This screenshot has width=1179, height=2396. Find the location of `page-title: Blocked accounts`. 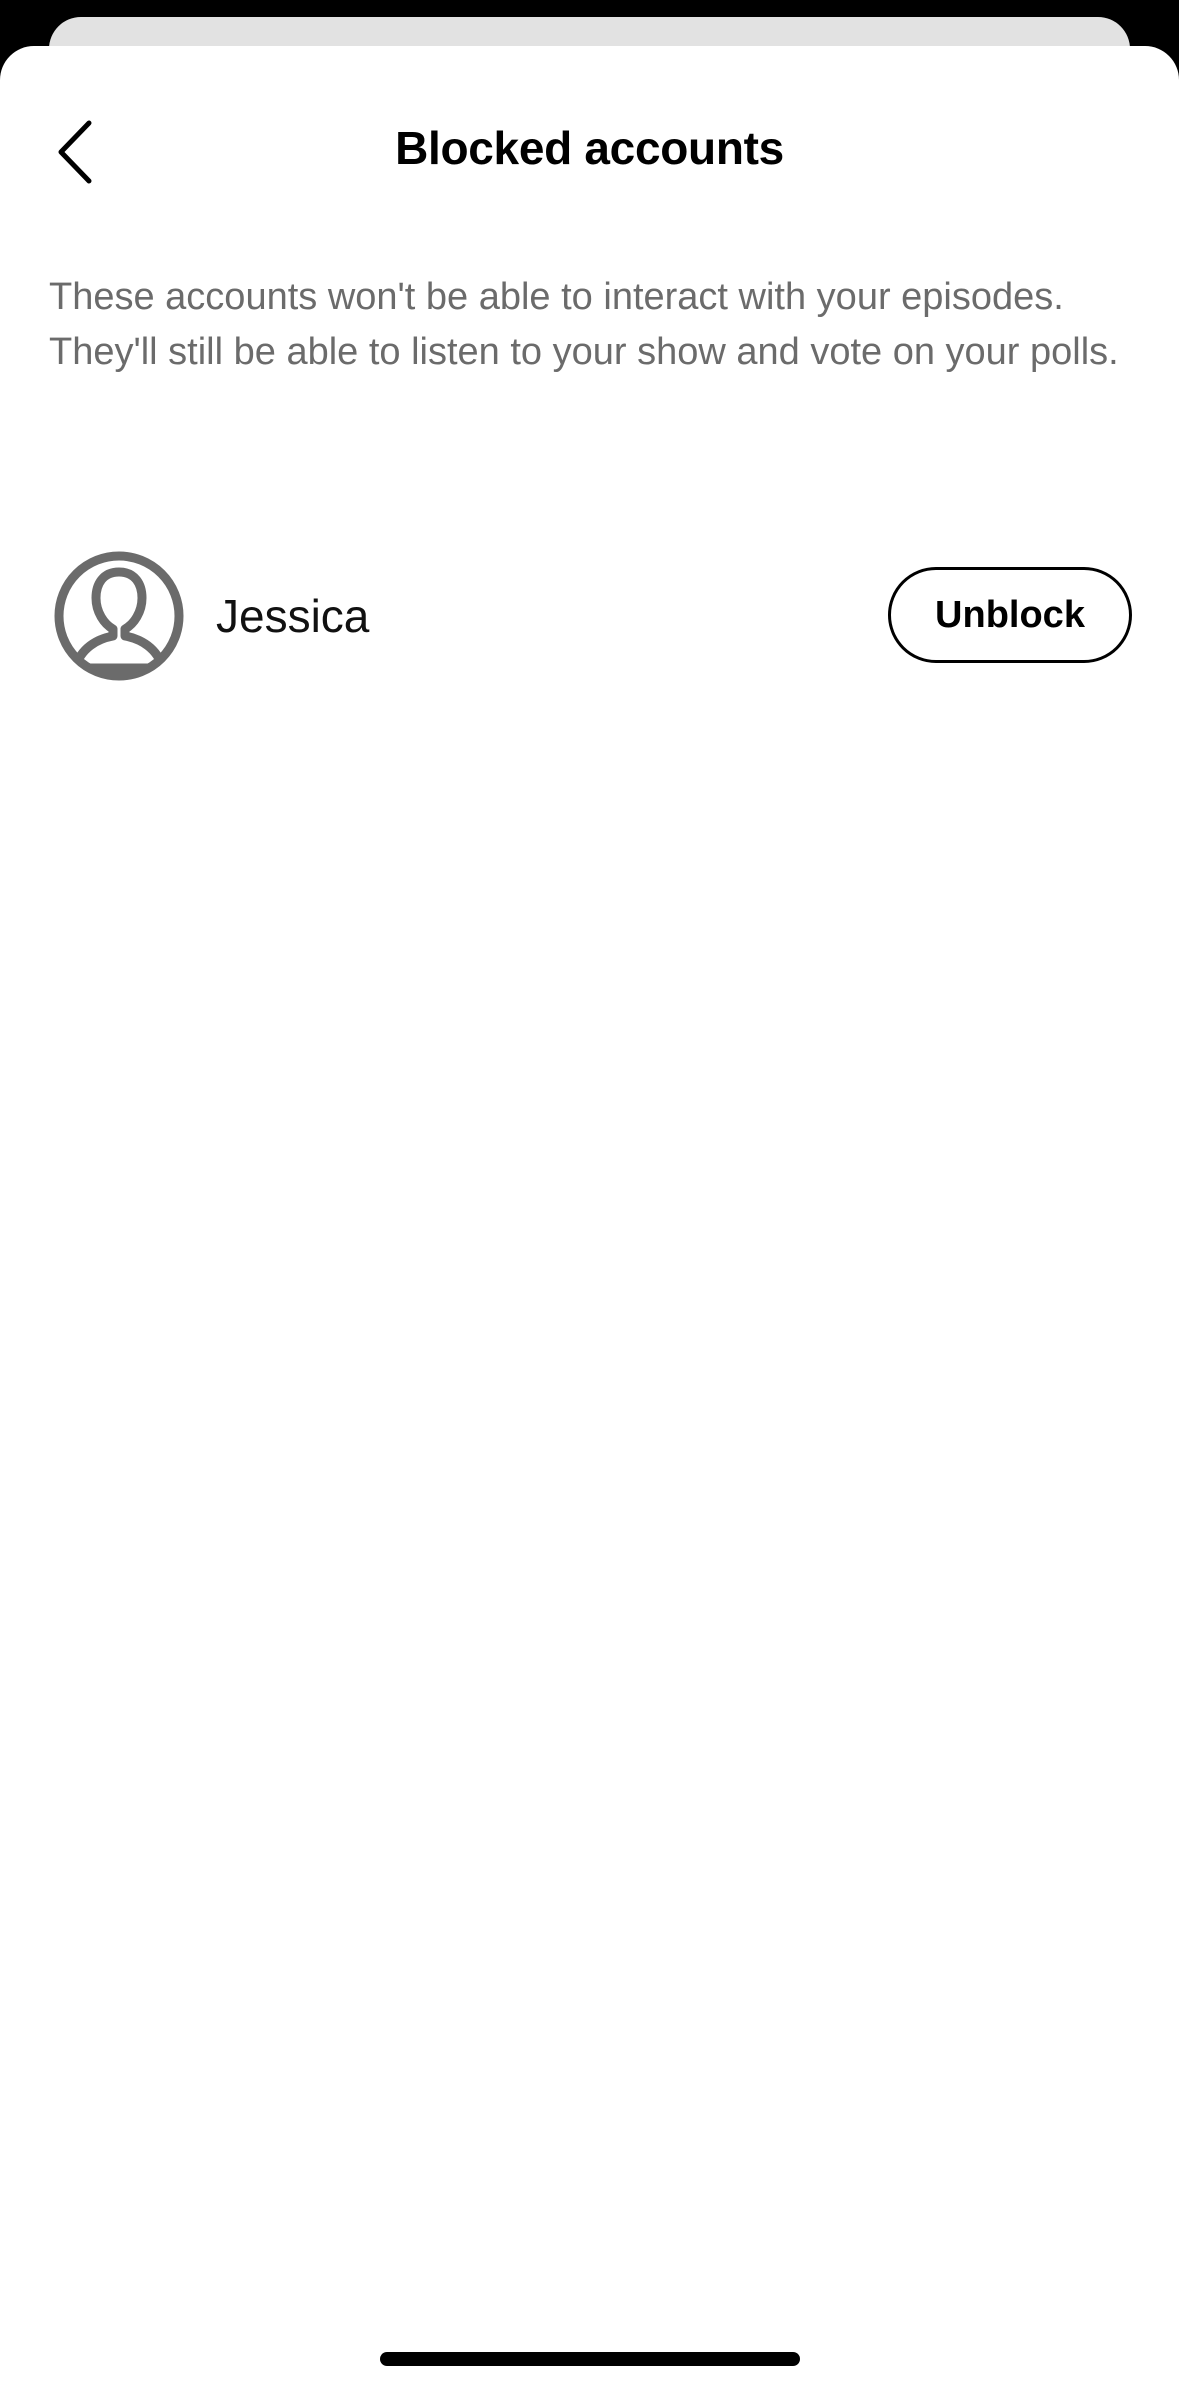

page-title: Blocked accounts is located at coordinates (589, 148).